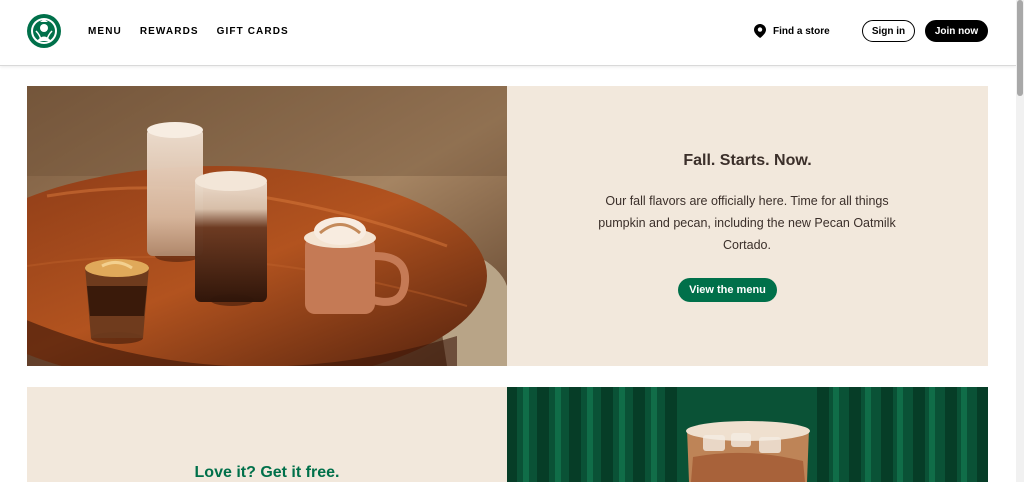 The width and height of the screenshot is (1024, 482). I want to click on sign-in-button: Sign in, so click(888, 31).